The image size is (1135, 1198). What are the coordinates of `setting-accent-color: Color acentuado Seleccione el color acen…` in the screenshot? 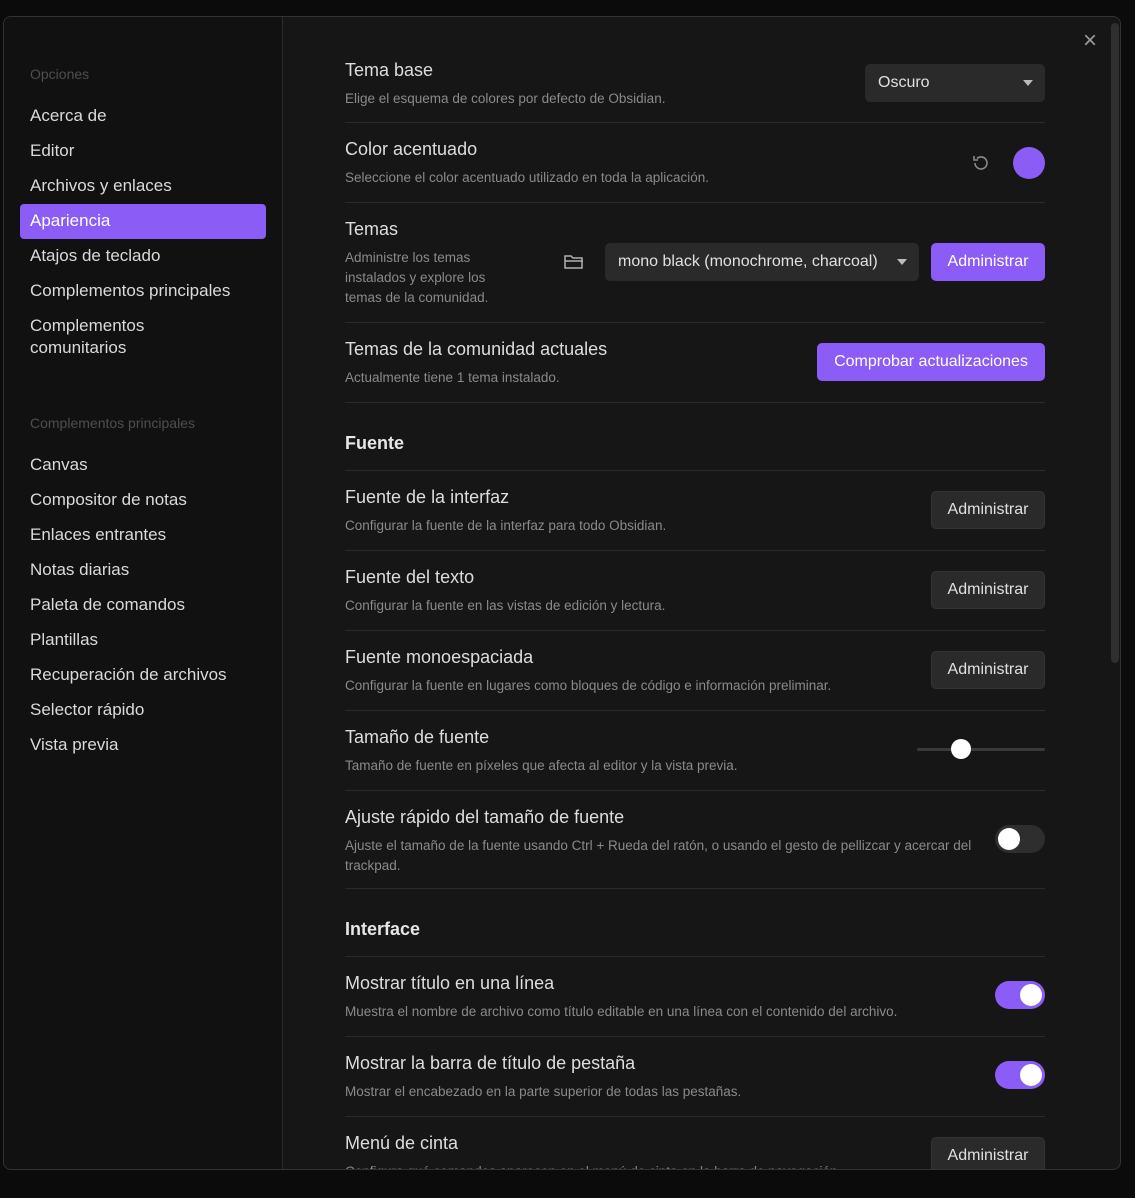 It's located at (695, 163).